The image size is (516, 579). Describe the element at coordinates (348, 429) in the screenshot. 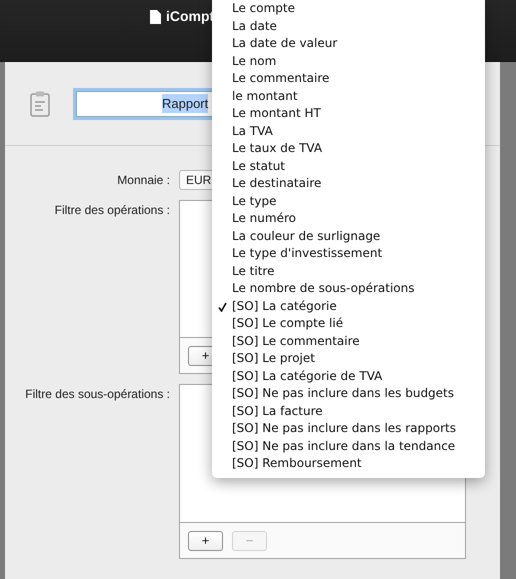

I see `menu-item: [SO] Ne pas inclure dans les rapports` at that location.